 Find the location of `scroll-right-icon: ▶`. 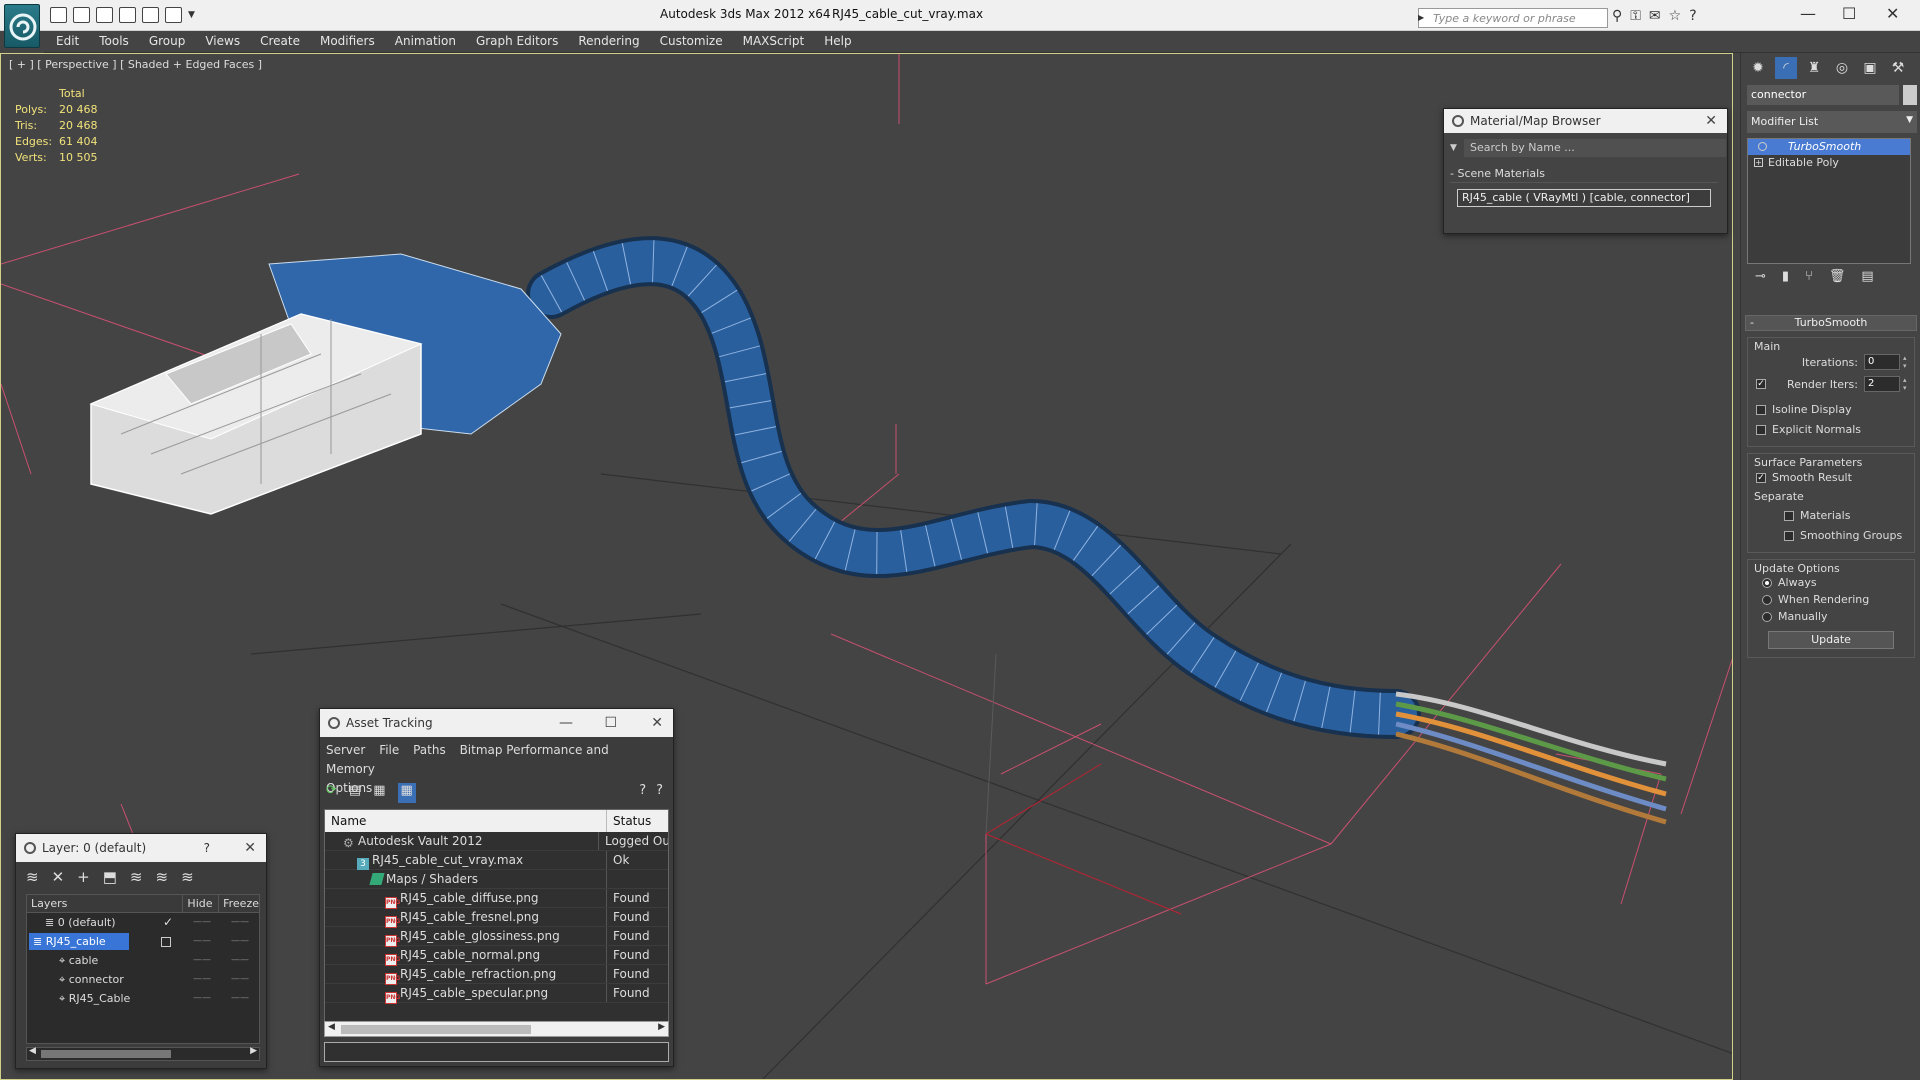

scroll-right-icon: ▶ is located at coordinates (253, 1051).